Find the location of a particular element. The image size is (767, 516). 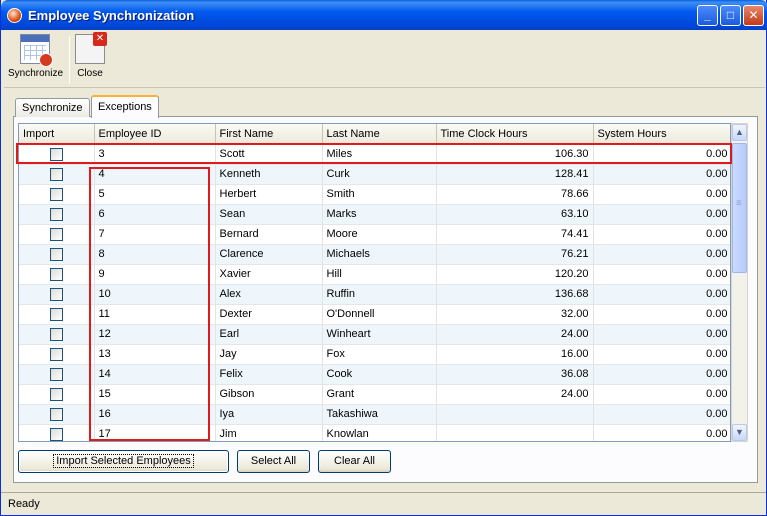

window-title: Employee Synchronization is located at coordinates (111, 15).